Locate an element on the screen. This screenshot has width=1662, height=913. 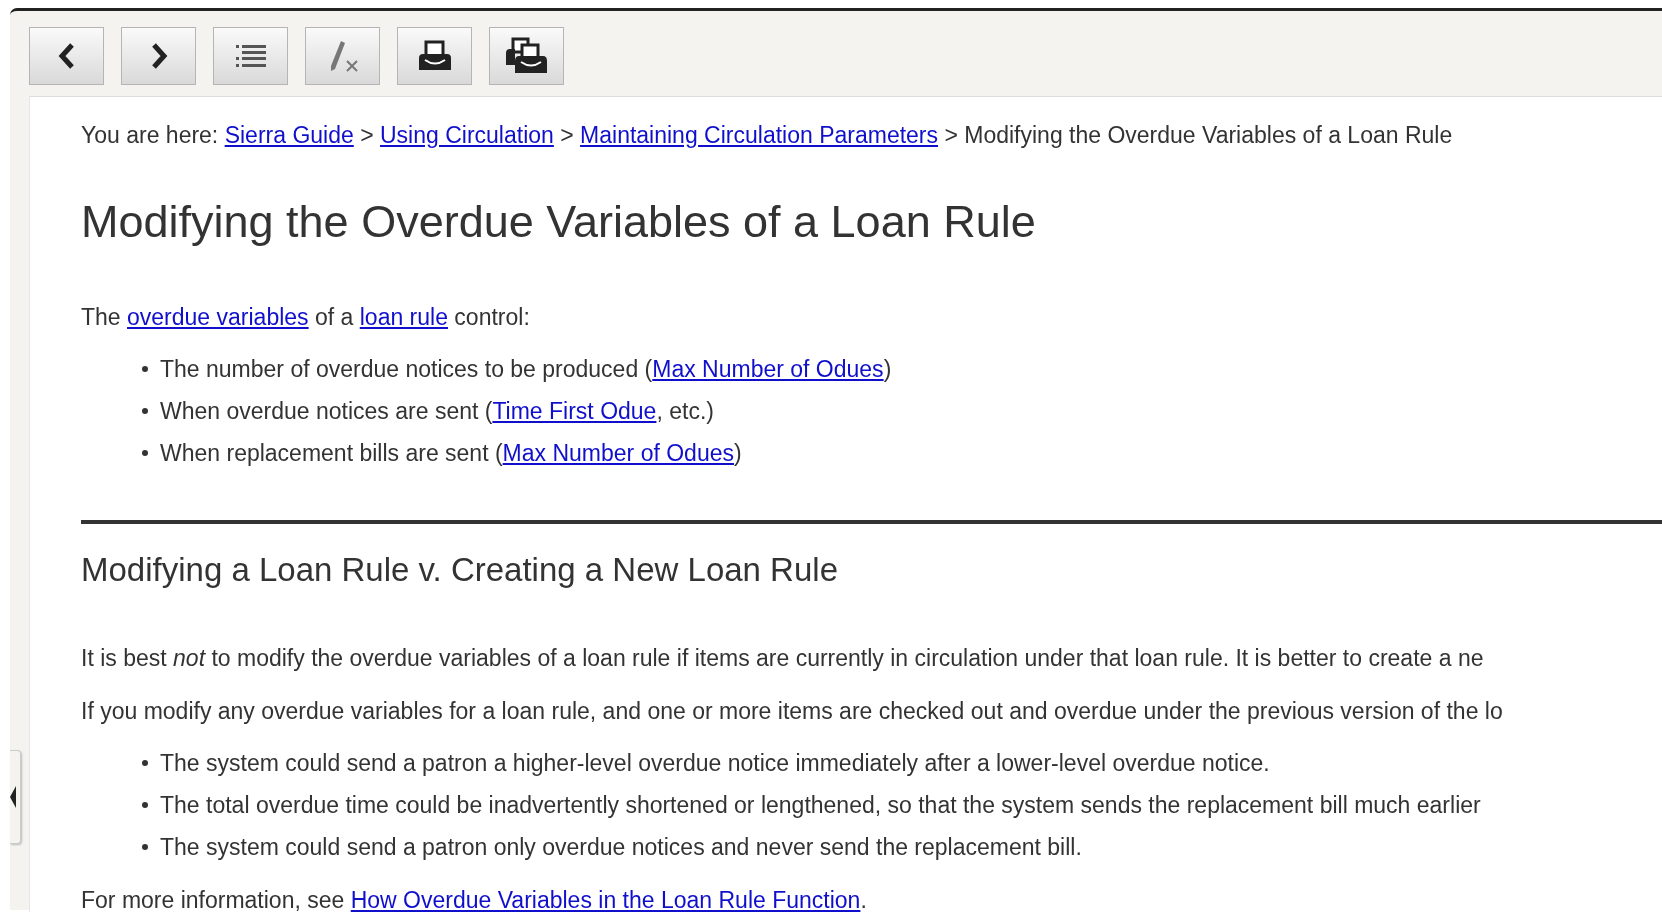
breadcrumb-current: Modifying the Overdue Variables of a Loan Rule is located at coordinates (1208, 135).